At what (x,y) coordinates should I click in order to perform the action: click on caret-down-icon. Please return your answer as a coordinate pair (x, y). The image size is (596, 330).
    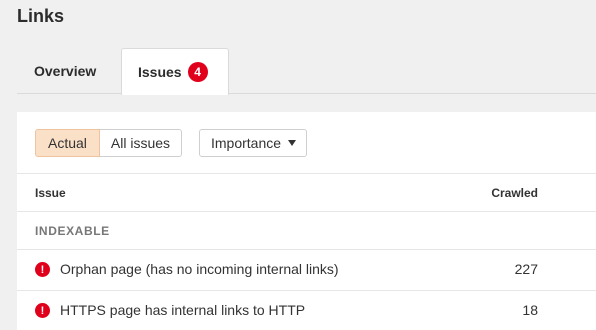
    Looking at the image, I should click on (292, 143).